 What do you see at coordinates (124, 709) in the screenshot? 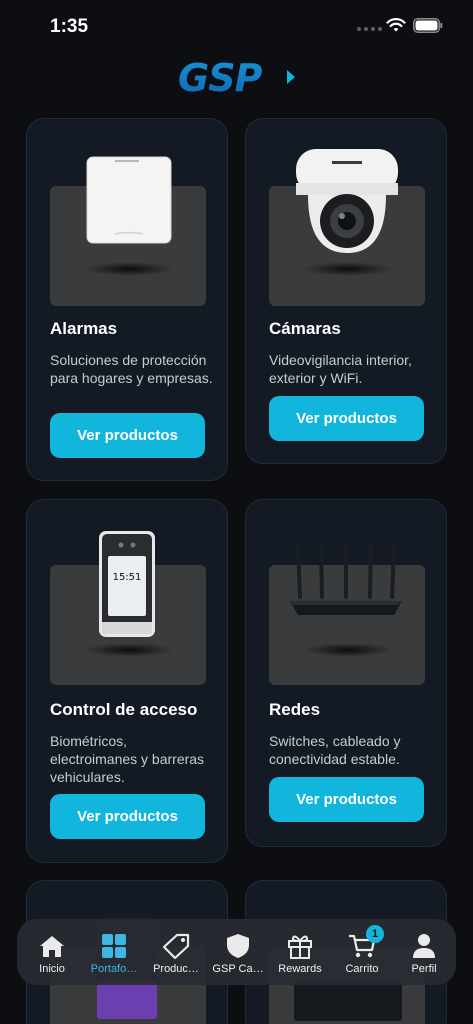
I see `card-title: Control de acceso` at bounding box center [124, 709].